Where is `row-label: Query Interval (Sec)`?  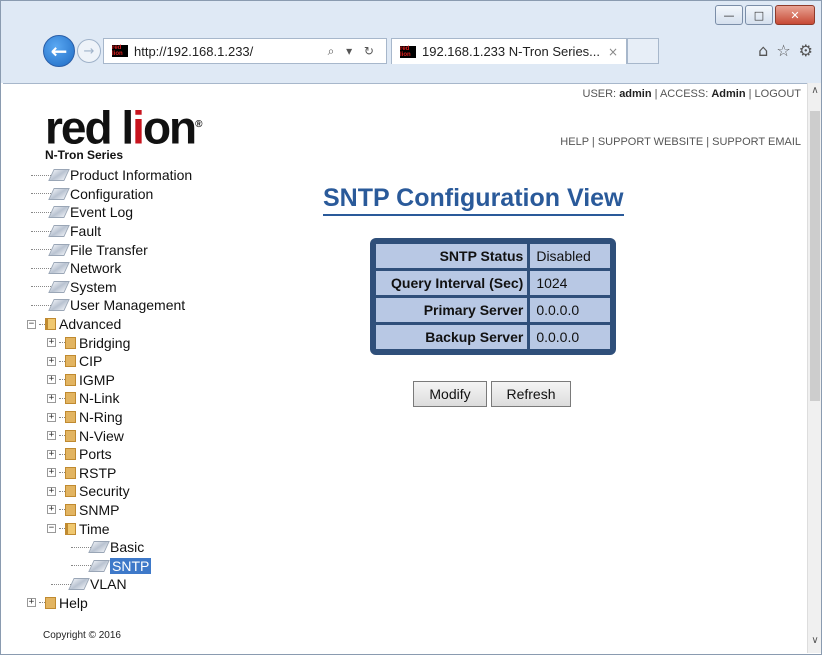 row-label: Query Interval (Sec) is located at coordinates (452, 283).